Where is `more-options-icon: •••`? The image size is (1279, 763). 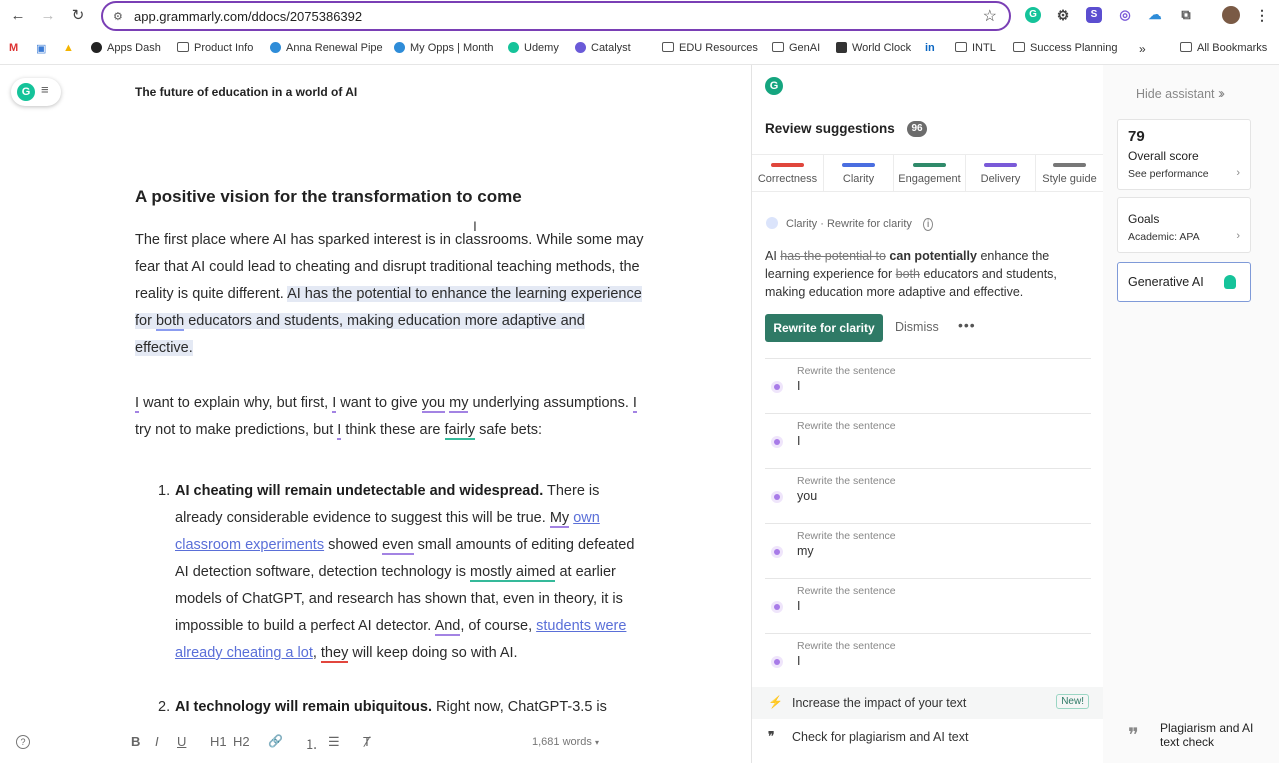
more-options-icon: ••• is located at coordinates (967, 325).